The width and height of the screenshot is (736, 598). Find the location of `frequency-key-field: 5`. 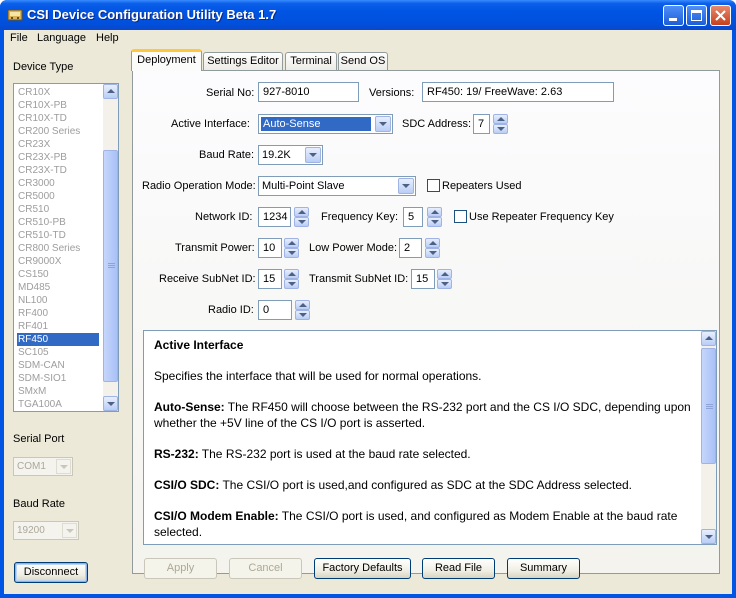

frequency-key-field: 5 is located at coordinates (413, 217).